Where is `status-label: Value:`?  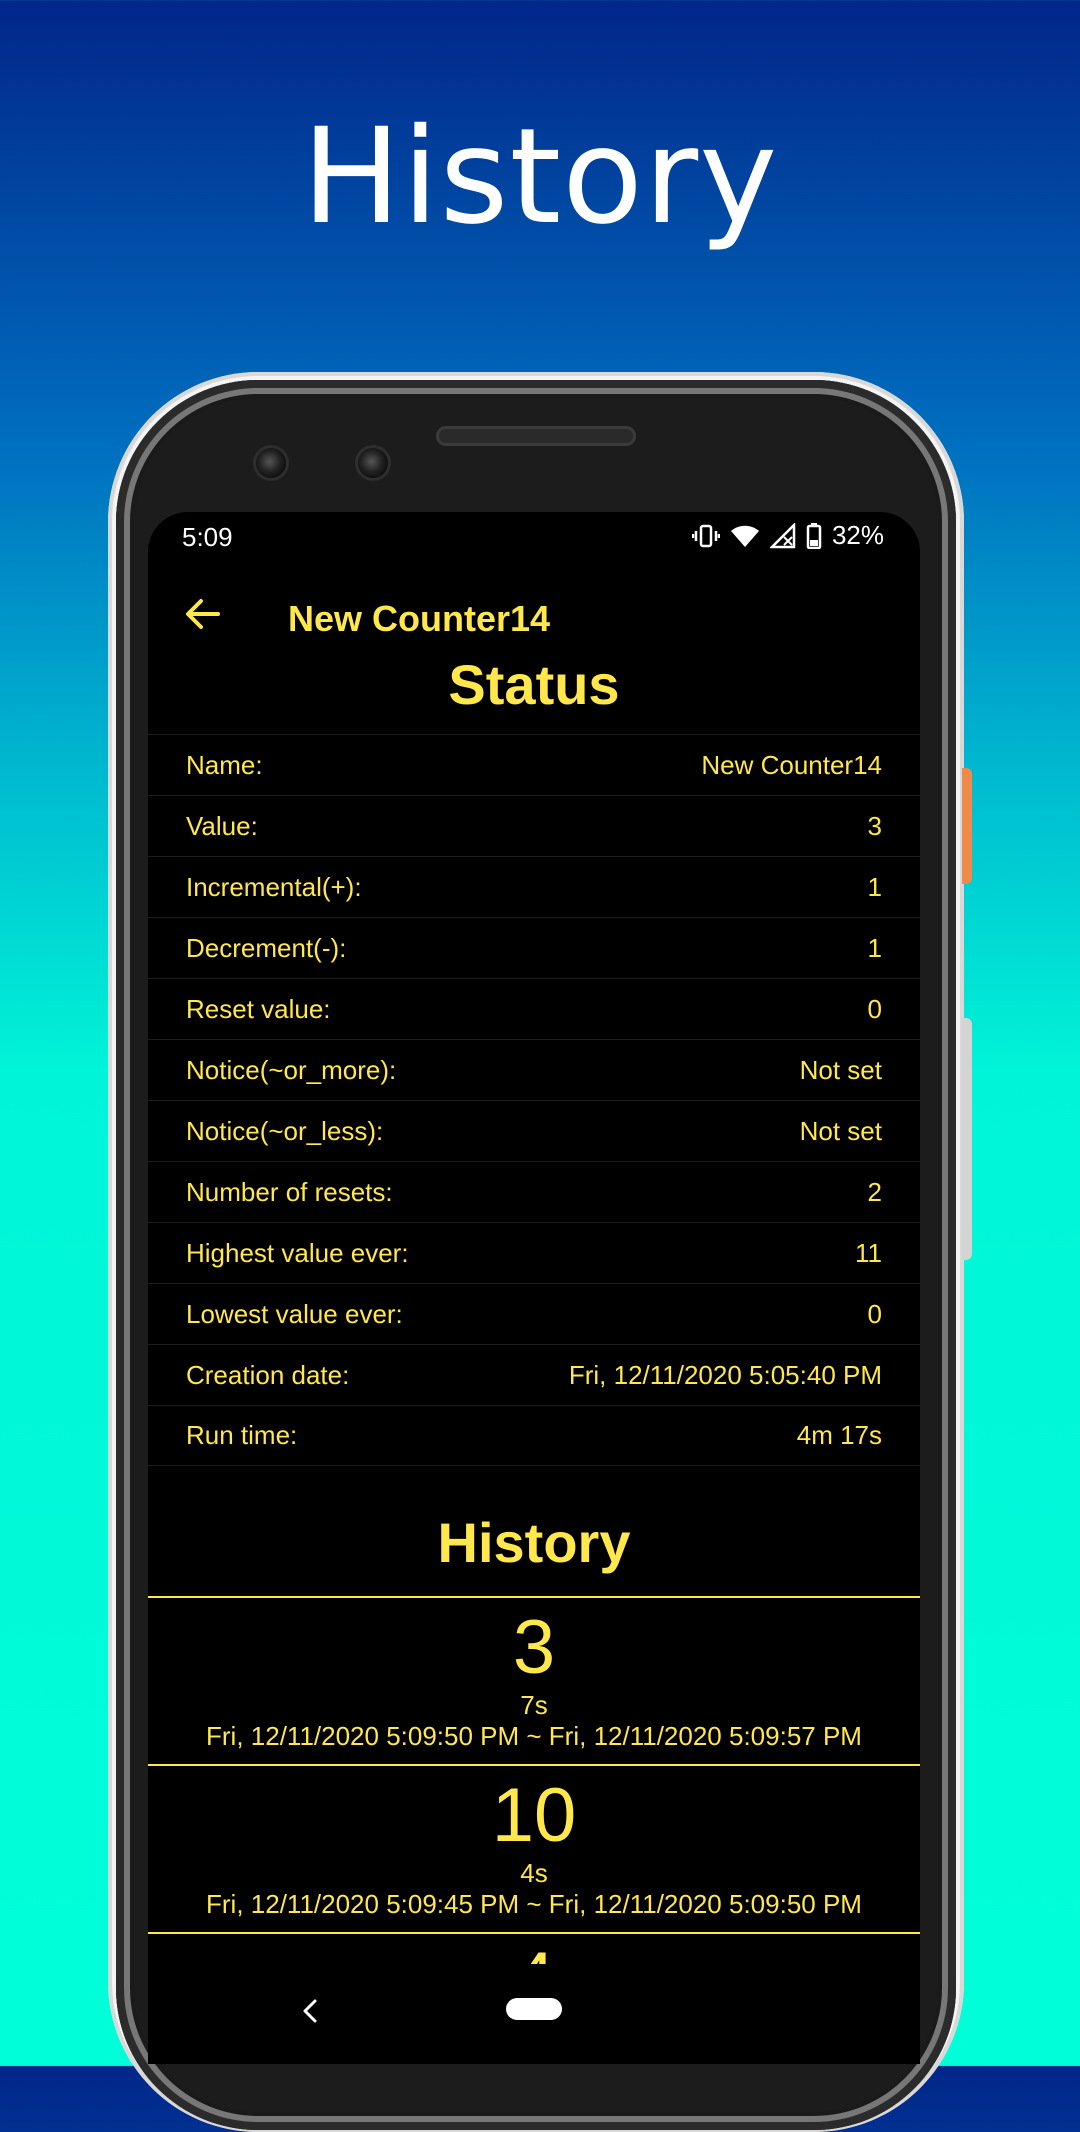 status-label: Value: is located at coordinates (222, 825).